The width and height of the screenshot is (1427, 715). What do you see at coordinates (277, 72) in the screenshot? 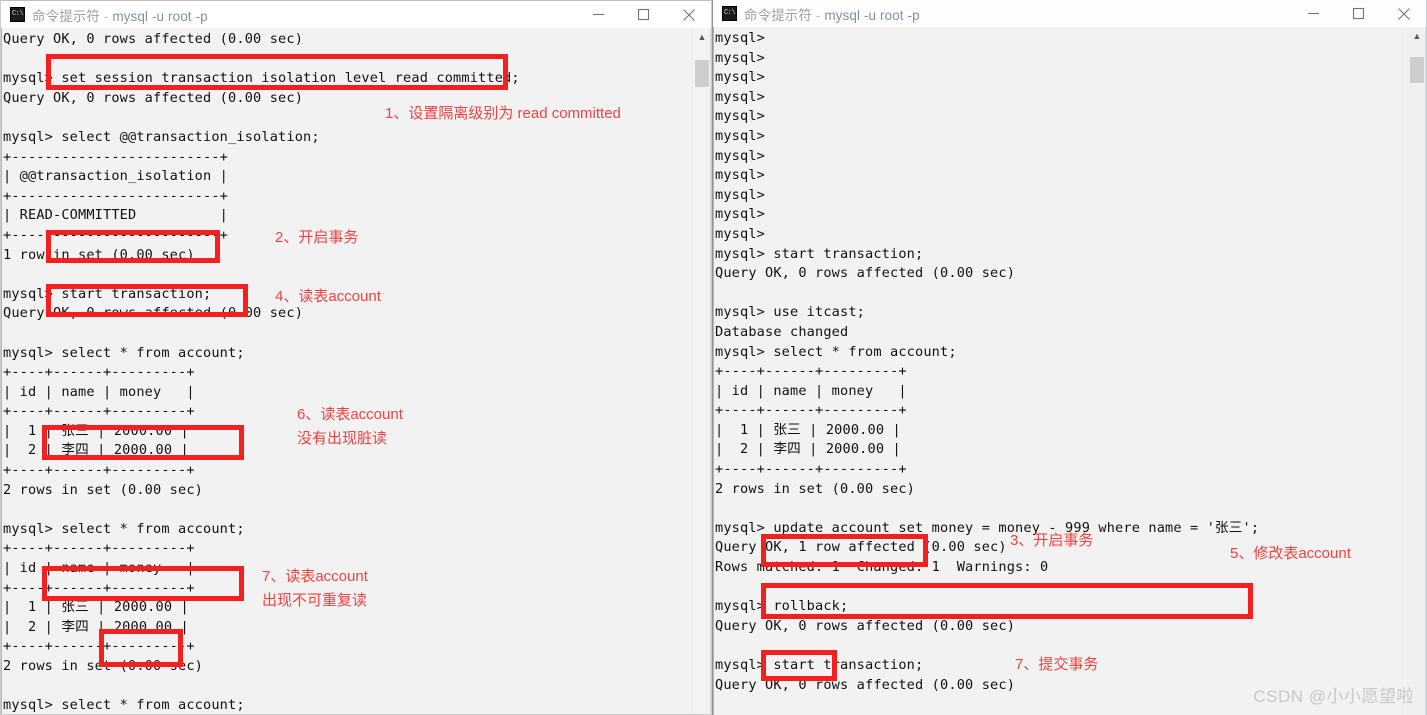
I see `highlight-set-isolation` at bounding box center [277, 72].